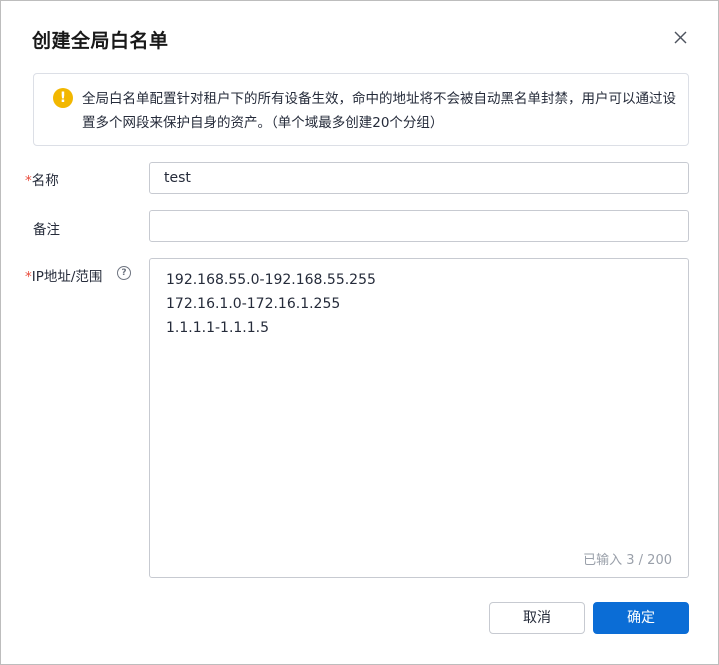 This screenshot has width=719, height=665. What do you see at coordinates (627, 560) in the screenshot?
I see `char-counter: 已输入 3 / 200` at bounding box center [627, 560].